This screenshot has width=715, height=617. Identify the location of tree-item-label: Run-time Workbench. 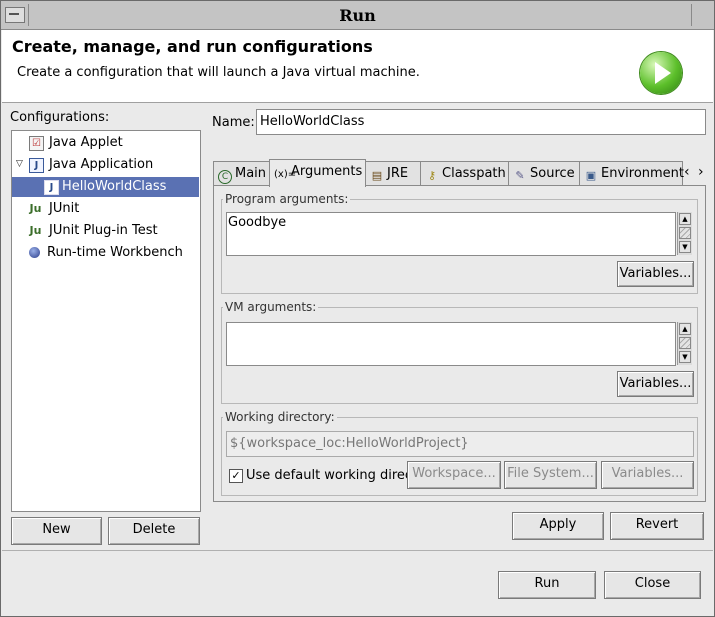
(115, 252).